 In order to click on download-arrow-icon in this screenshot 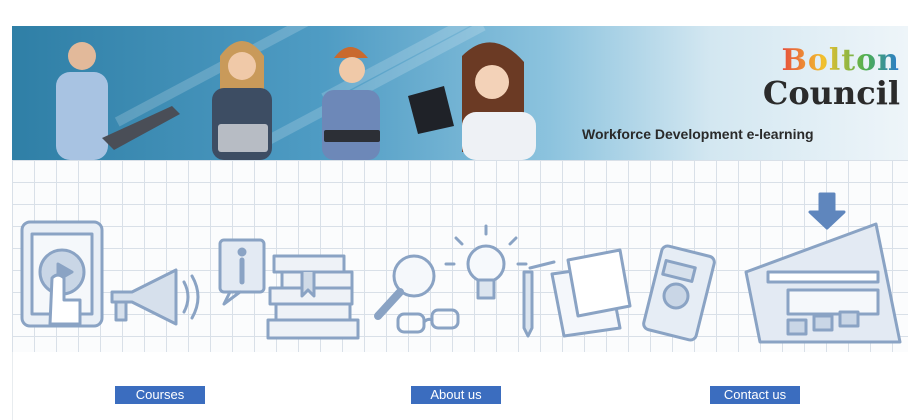, I will do `click(827, 211)`.